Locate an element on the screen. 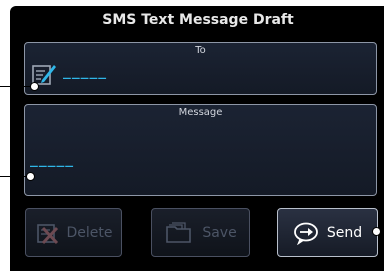 The width and height of the screenshot is (384, 271). send-button: Send is located at coordinates (327, 232).